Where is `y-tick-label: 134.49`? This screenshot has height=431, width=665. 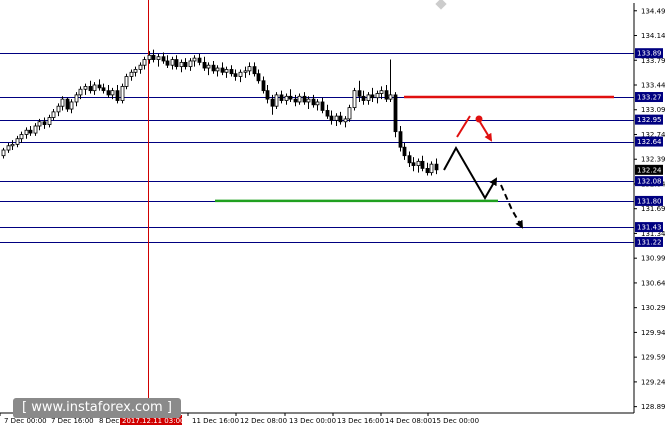
y-tick-label: 134.49 is located at coordinates (653, 11).